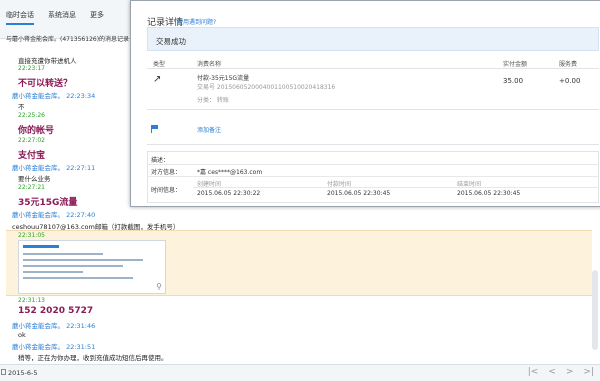  Describe the element at coordinates (166, 190) in the screenshot. I see `time-label: 时间信息：` at that location.